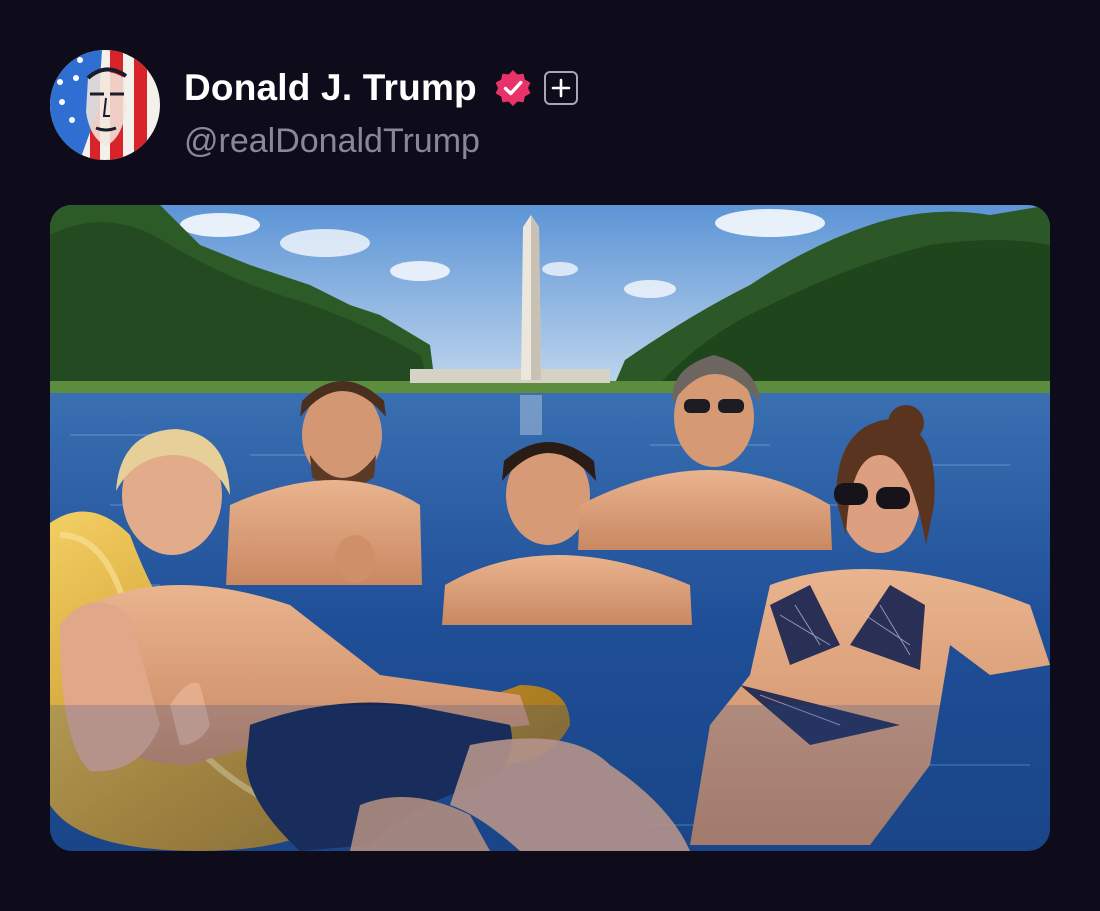 The width and height of the screenshot is (1100, 911). I want to click on follow-button, so click(560, 88).